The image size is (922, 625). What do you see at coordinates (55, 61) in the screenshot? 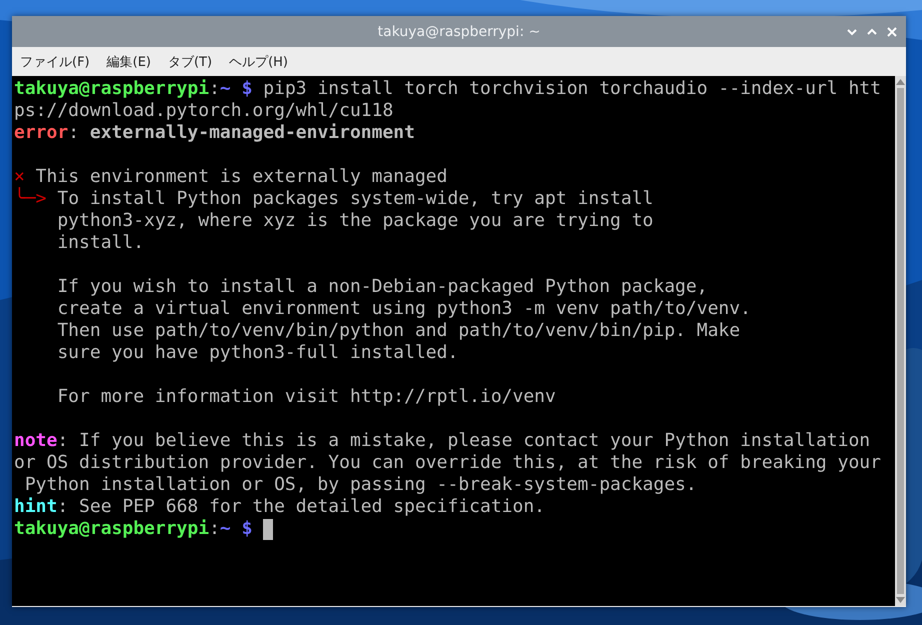
I see `menu-item: ファイル(F)` at bounding box center [55, 61].